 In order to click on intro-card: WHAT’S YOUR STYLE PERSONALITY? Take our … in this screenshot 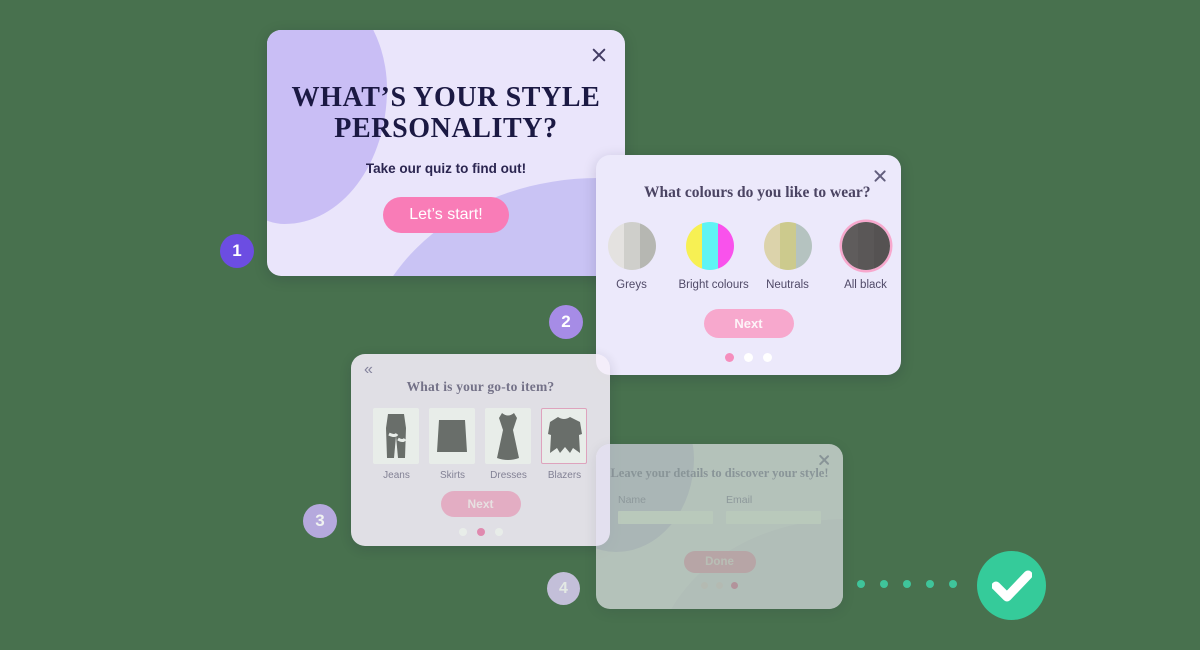, I will do `click(446, 153)`.